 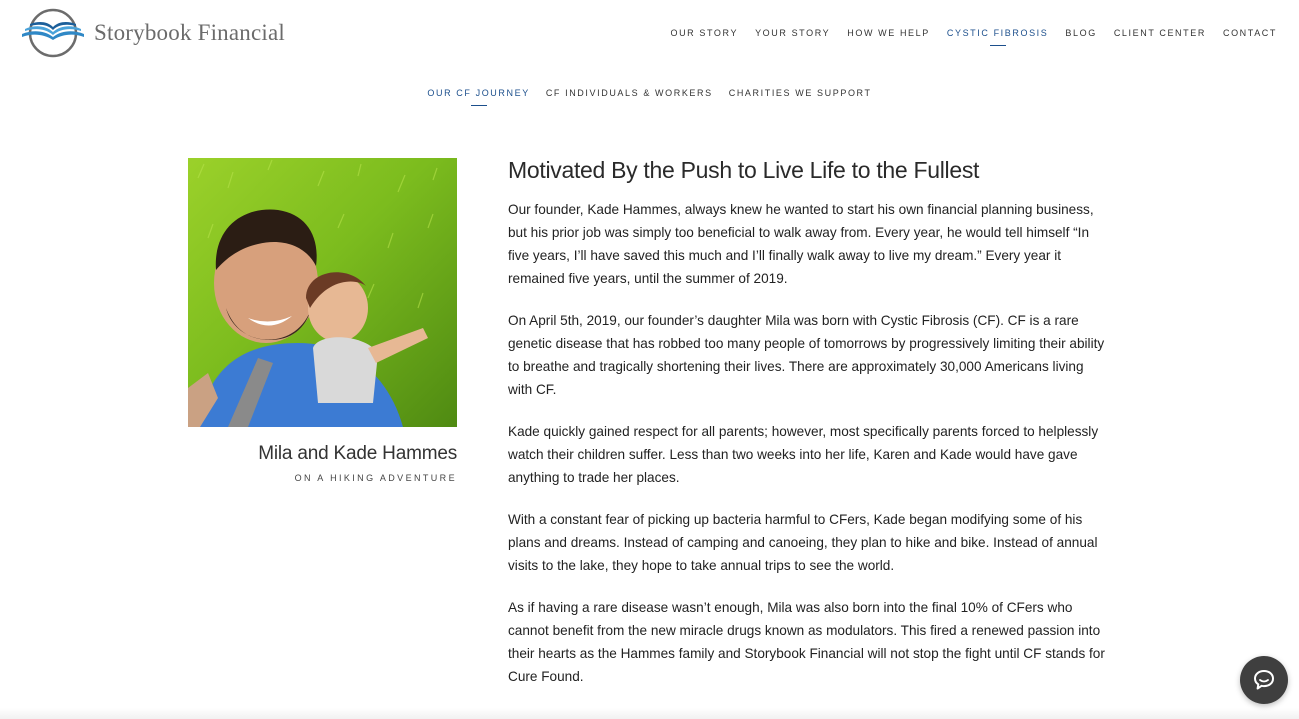 I want to click on family-photo, so click(x=322, y=292).